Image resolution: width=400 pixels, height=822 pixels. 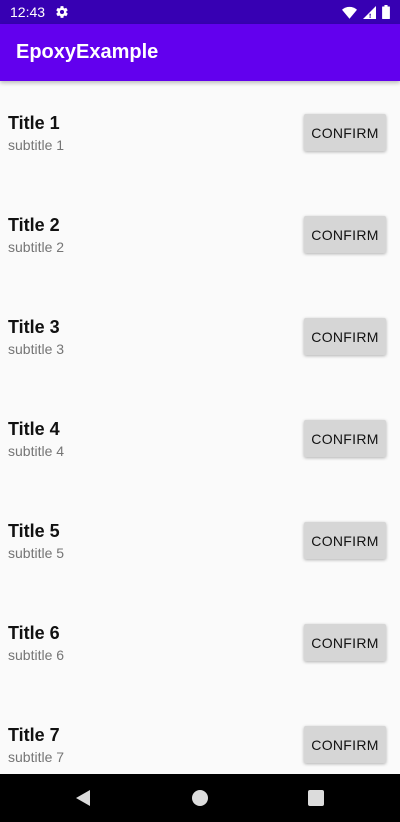 What do you see at coordinates (200, 52) in the screenshot?
I see `app-bar: EpoxyExample` at bounding box center [200, 52].